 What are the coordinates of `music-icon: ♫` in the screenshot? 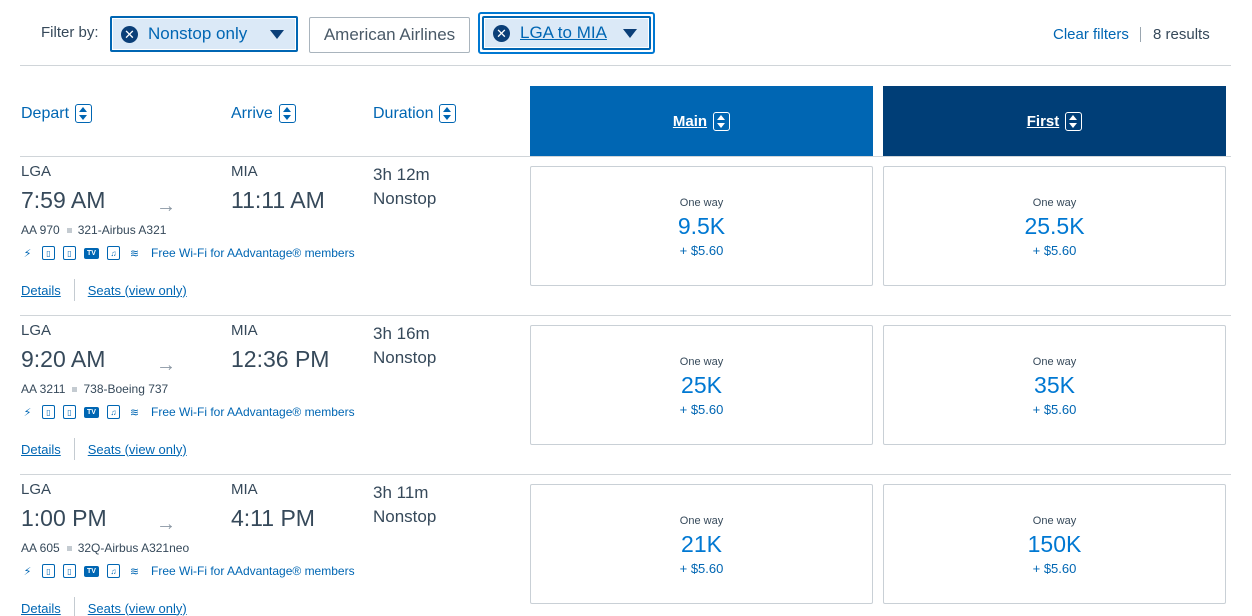 It's located at (113, 571).